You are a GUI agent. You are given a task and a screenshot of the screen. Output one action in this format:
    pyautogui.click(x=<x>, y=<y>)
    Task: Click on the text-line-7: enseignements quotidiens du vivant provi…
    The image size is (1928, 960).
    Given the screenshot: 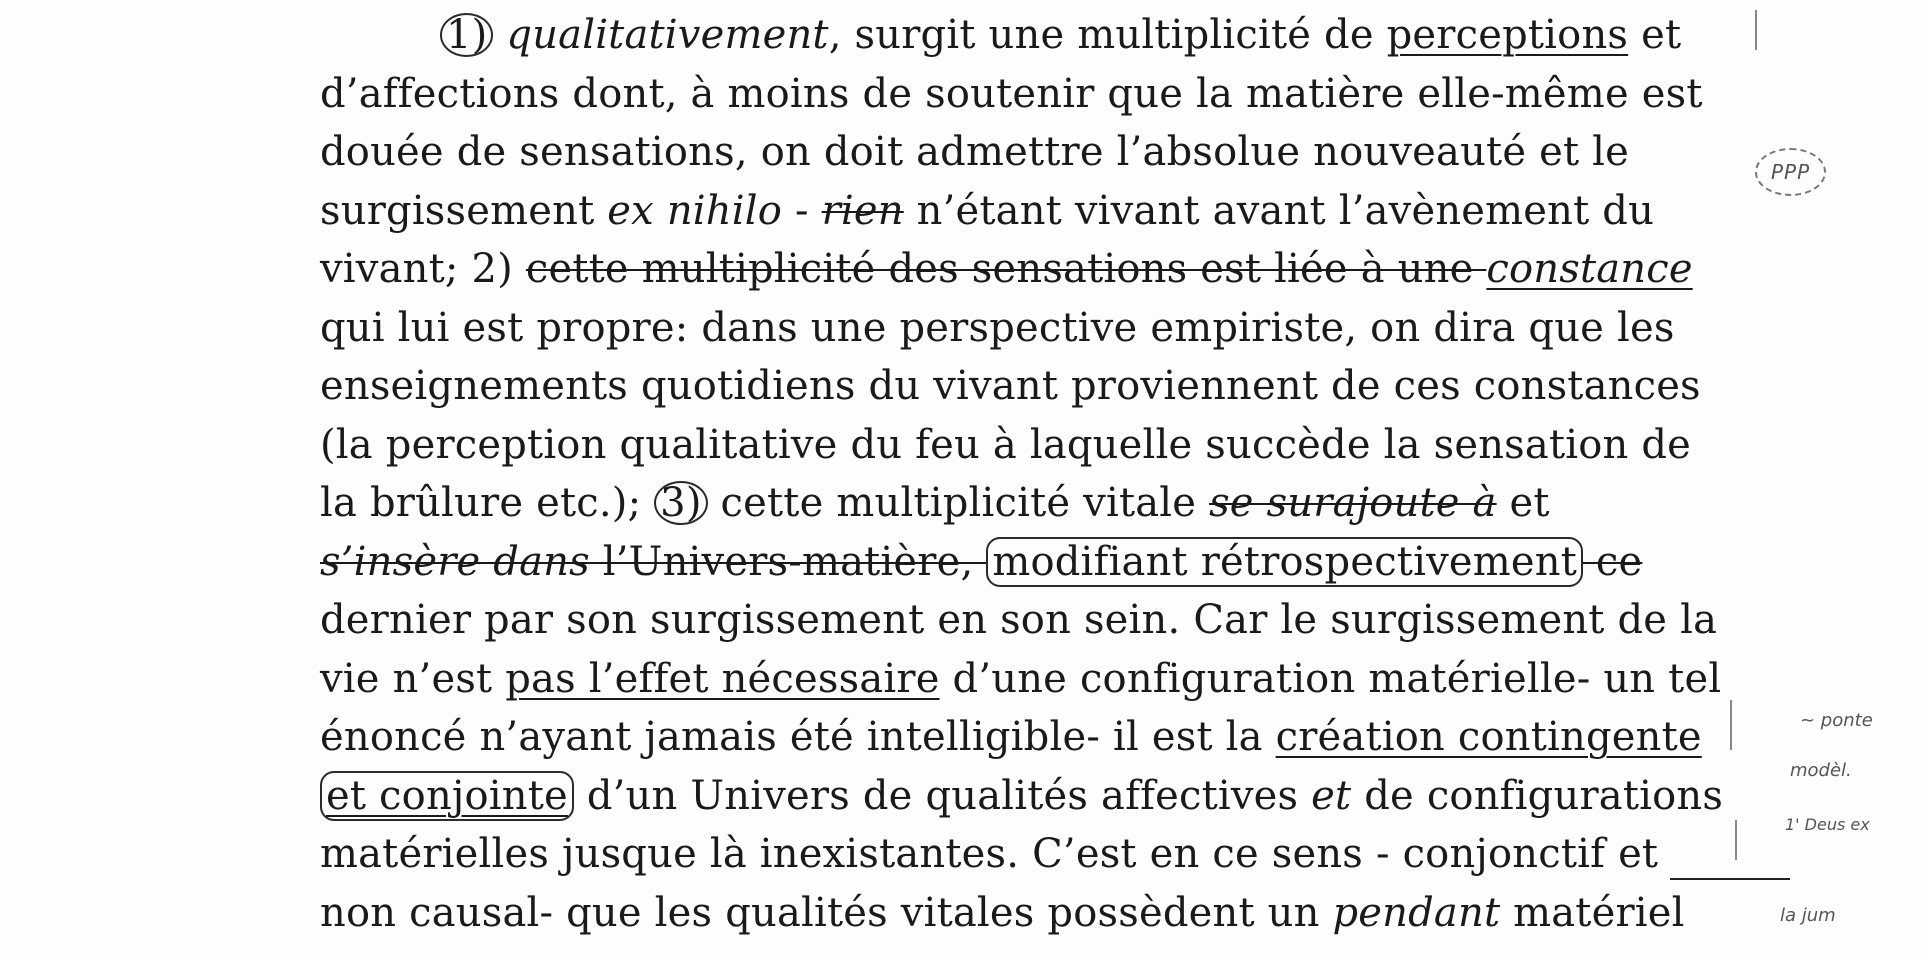 What is the action you would take?
    pyautogui.click(x=1010, y=386)
    